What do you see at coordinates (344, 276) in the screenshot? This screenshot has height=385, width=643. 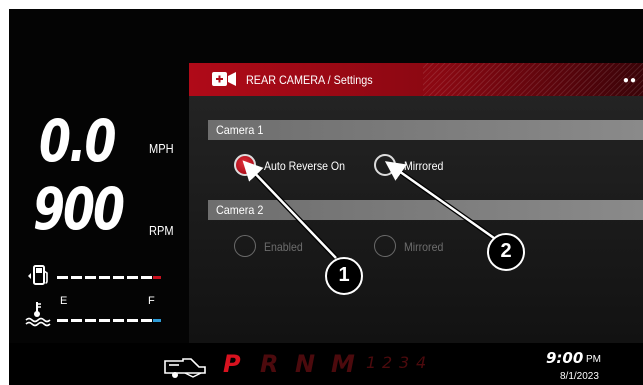 I see `callout-1: 1` at bounding box center [344, 276].